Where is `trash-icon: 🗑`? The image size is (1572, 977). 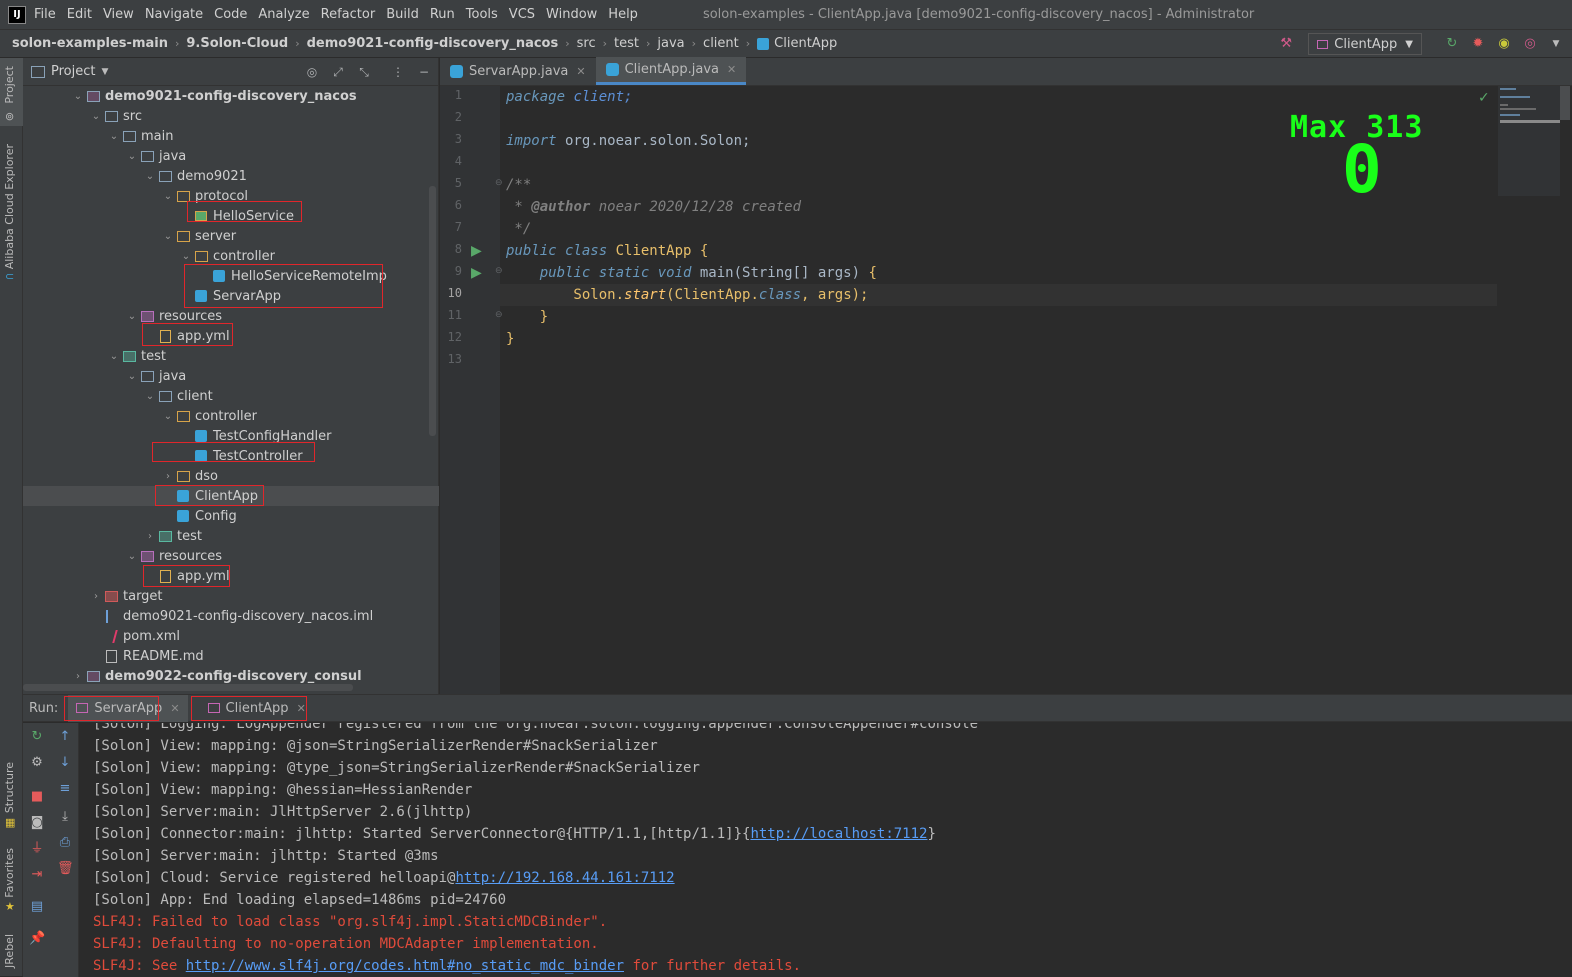 trash-icon: 🗑 is located at coordinates (65, 869).